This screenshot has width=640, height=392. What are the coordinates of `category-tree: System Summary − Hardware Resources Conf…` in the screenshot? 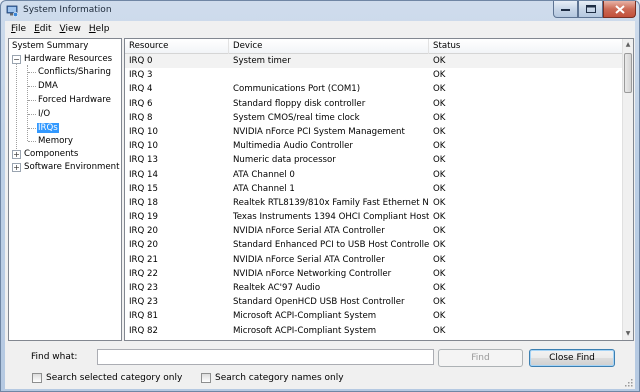 It's located at (65, 189).